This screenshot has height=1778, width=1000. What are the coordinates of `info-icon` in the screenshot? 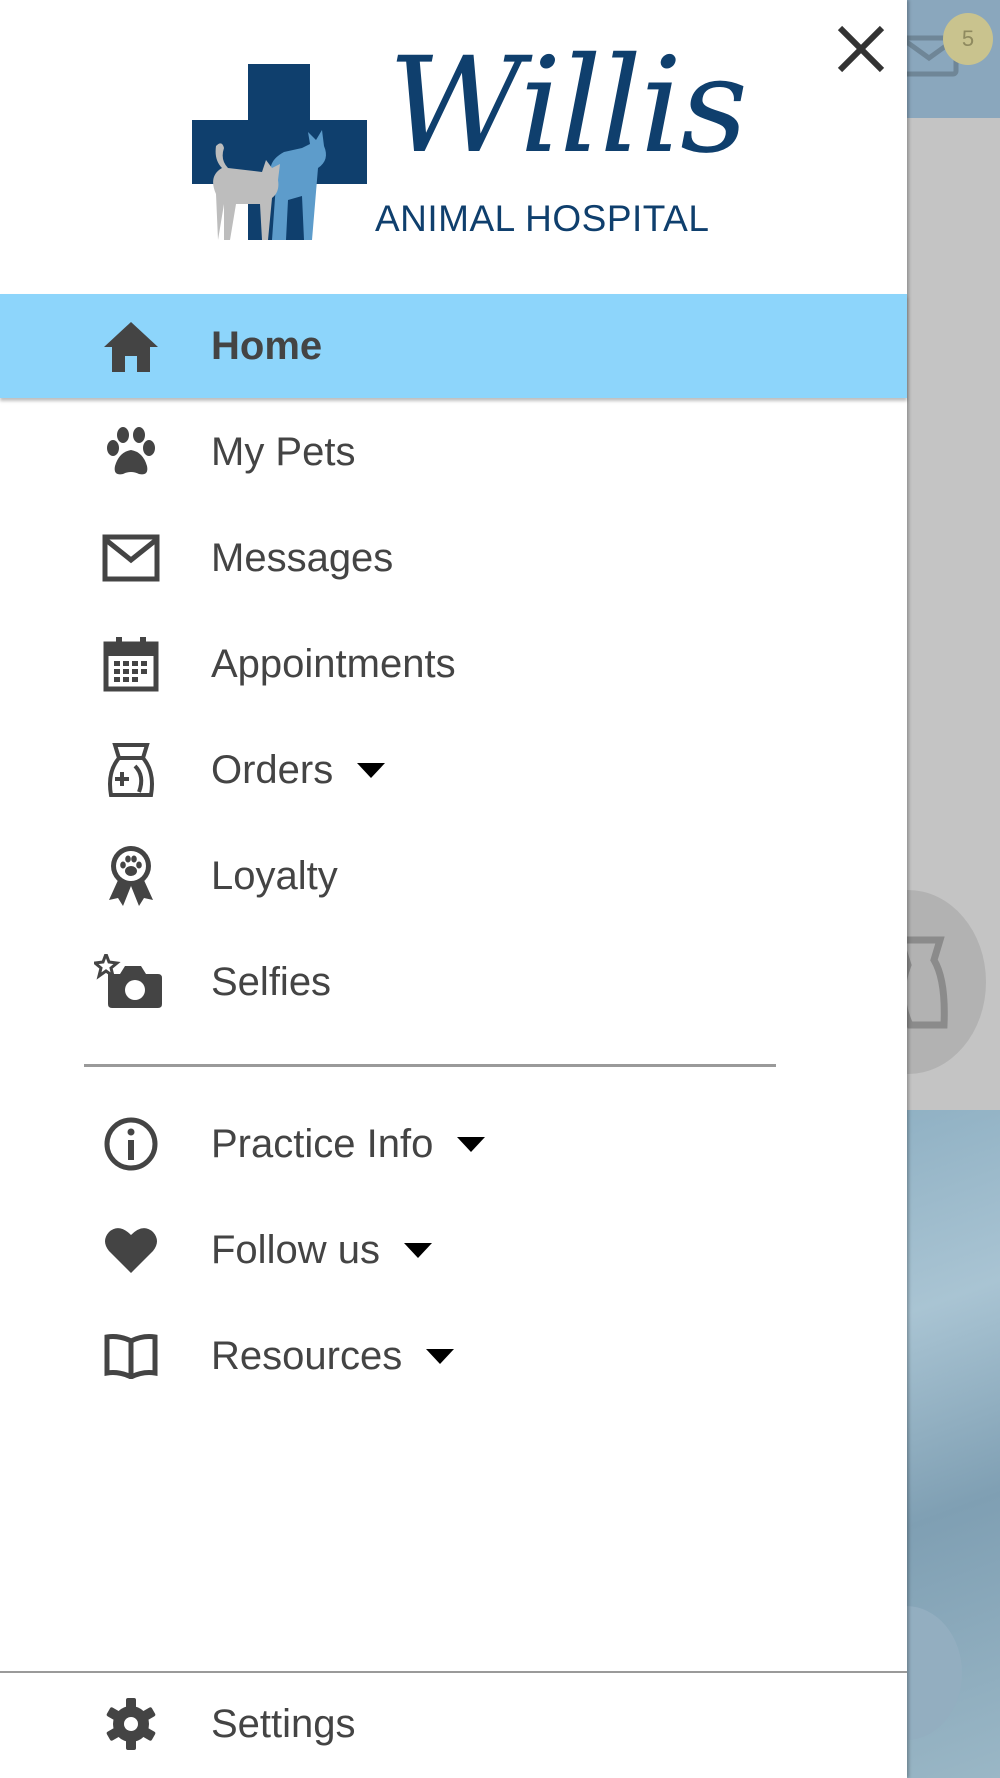 It's located at (131, 1144).